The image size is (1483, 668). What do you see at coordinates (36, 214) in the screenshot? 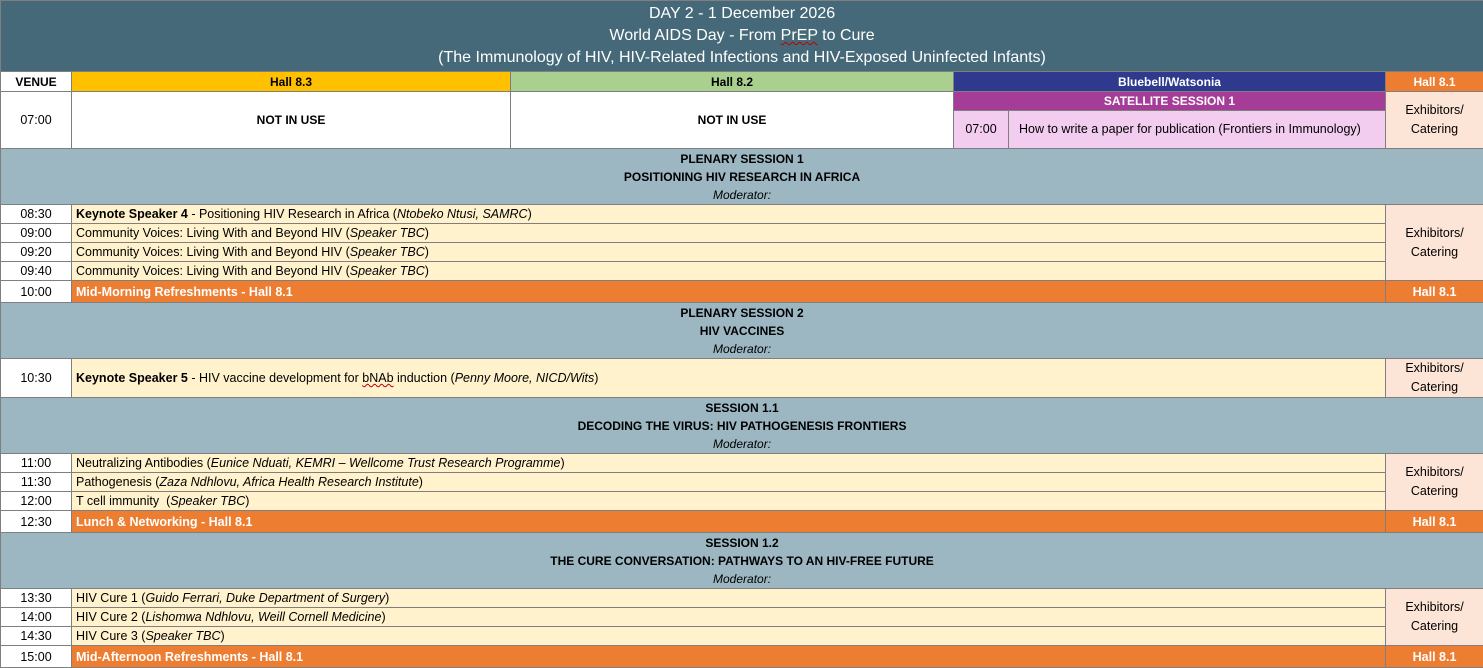
I see `time-0830: 08:30` at bounding box center [36, 214].